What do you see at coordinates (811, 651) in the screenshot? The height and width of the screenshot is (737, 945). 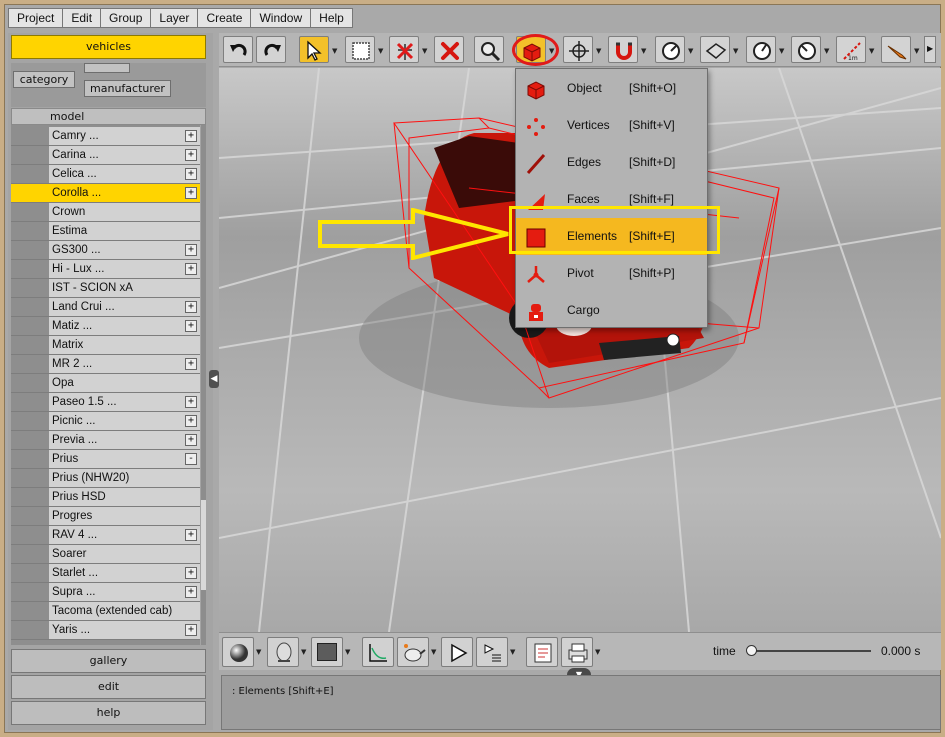 I see `time-slider-track` at bounding box center [811, 651].